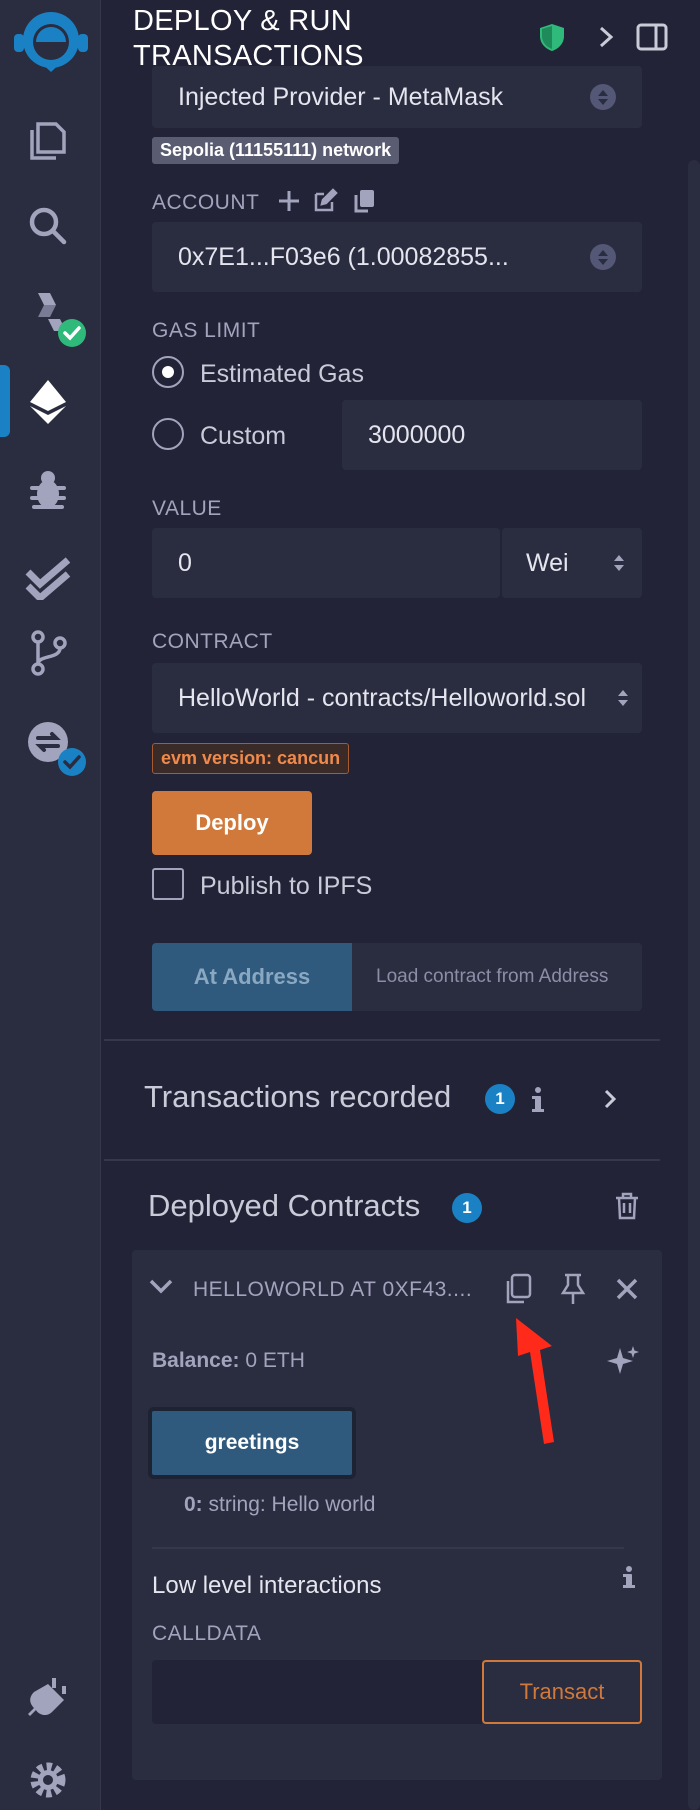  What do you see at coordinates (572, 563) in the screenshot?
I see `value-unit-select: Wei` at bounding box center [572, 563].